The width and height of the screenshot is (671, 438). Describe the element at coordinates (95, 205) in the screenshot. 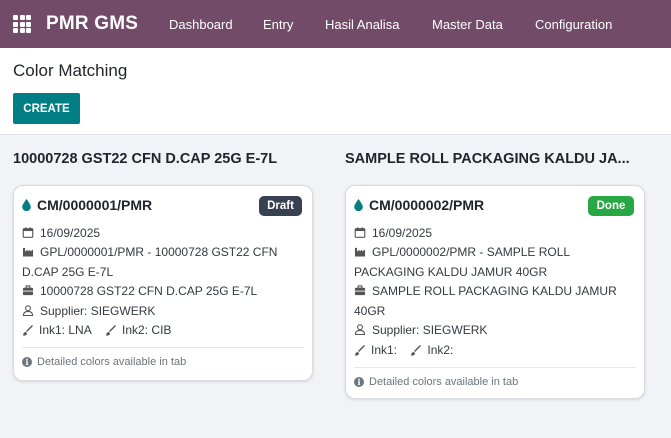

I see `card-reference: CM/0000001/PMR` at that location.